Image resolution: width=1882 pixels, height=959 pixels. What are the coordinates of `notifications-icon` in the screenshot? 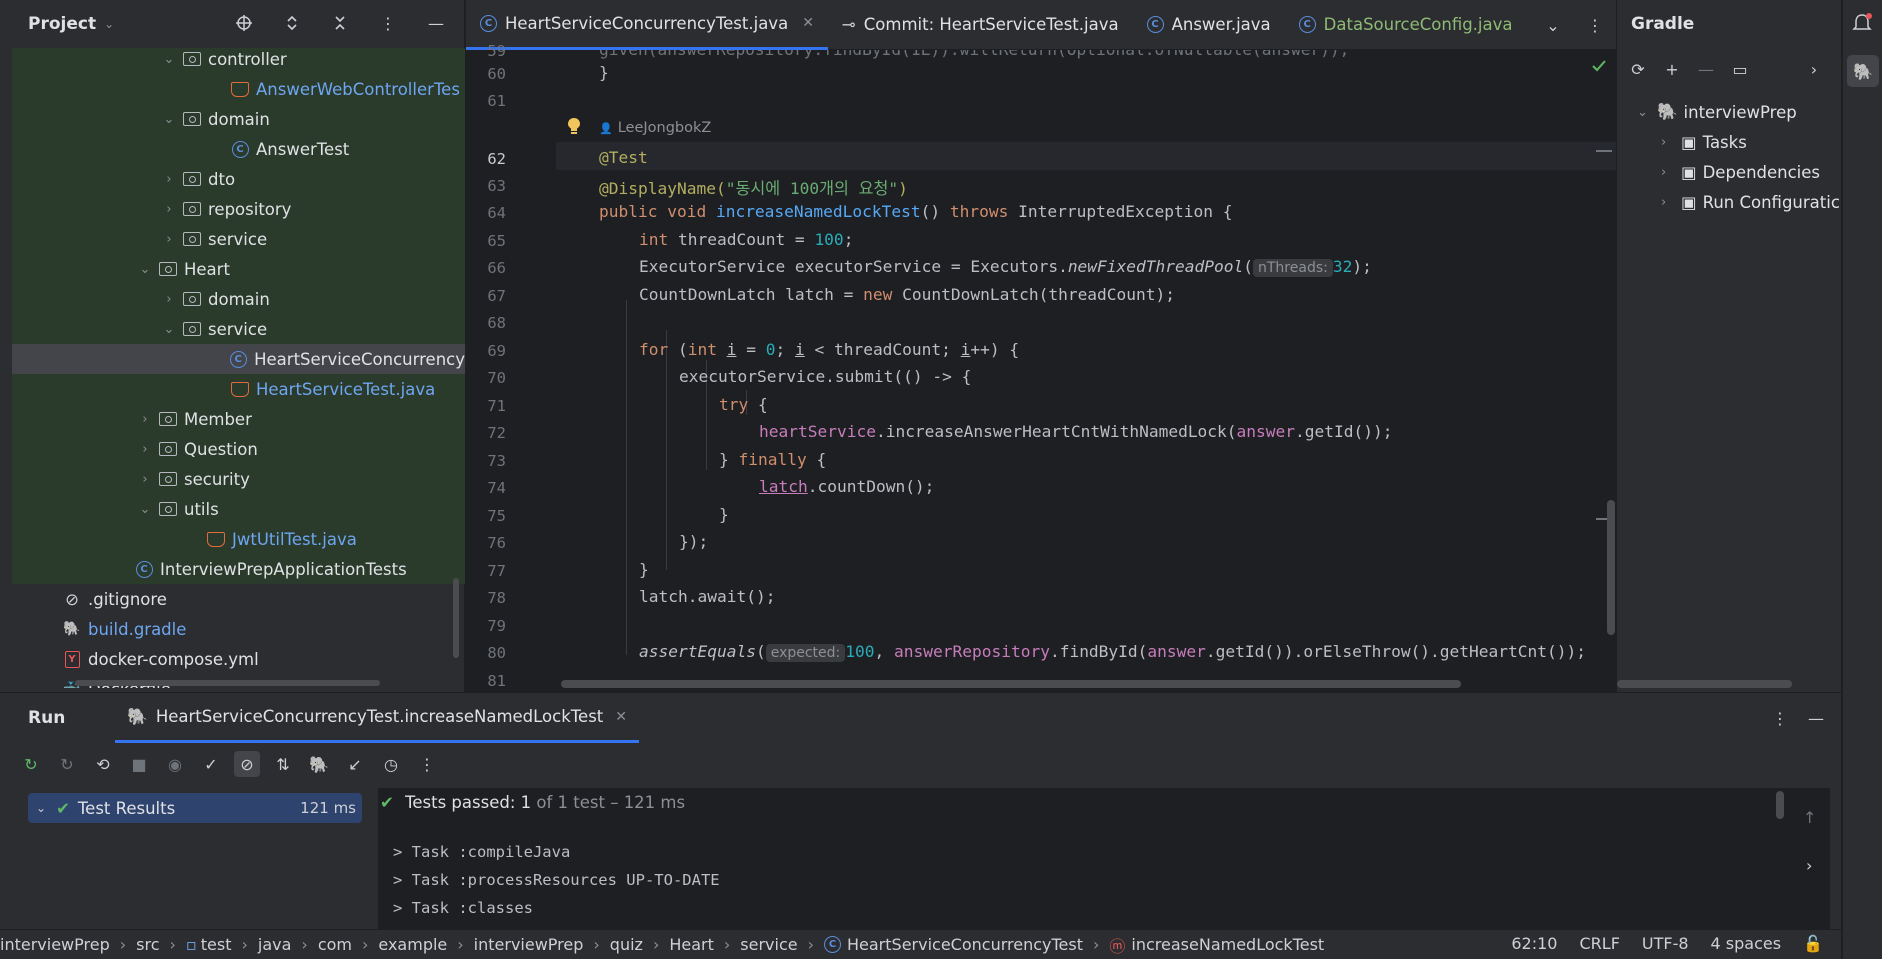 It's located at (1862, 25).